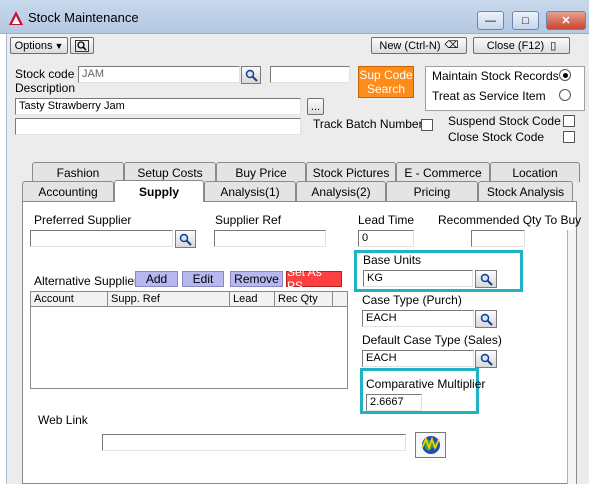  Describe the element at coordinates (451, 45) in the screenshot. I see `eraser-icon: ⌫` at that location.